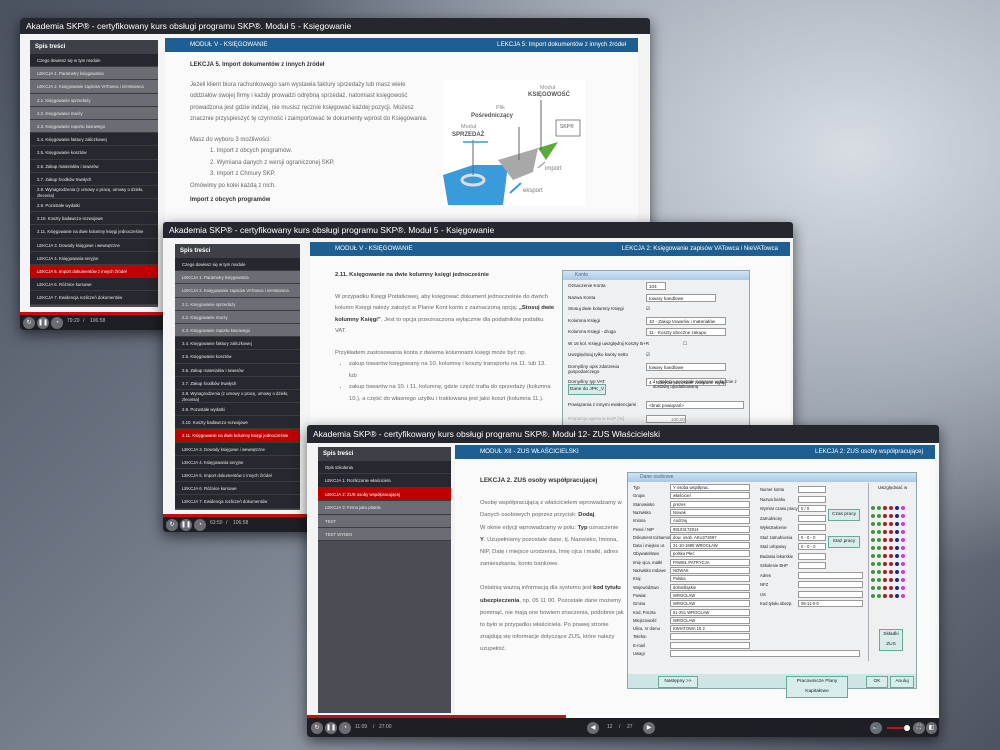 This screenshot has height=750, width=1000. Describe the element at coordinates (94, 206) in the screenshot. I see `toc-item: 2.9. Pozostałe wydatki` at that location.